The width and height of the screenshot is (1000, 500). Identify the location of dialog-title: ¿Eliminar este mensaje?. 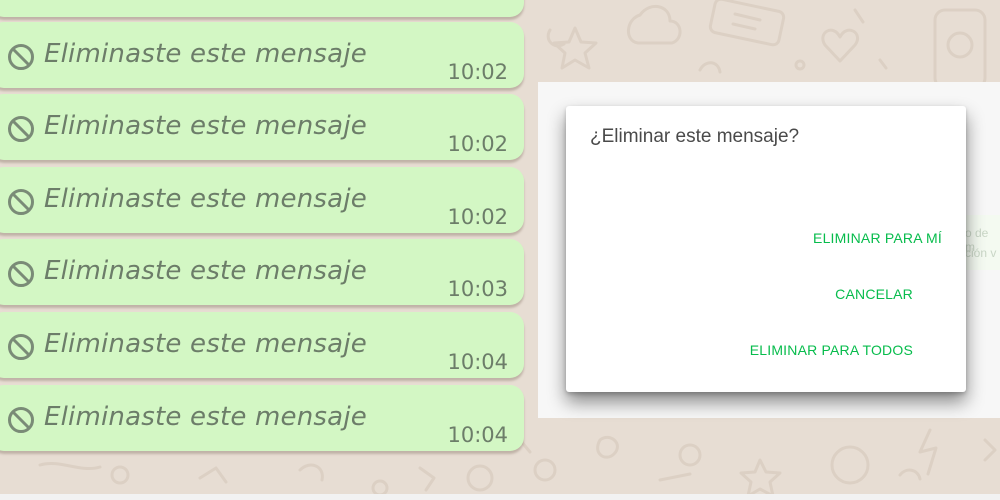
(695, 136).